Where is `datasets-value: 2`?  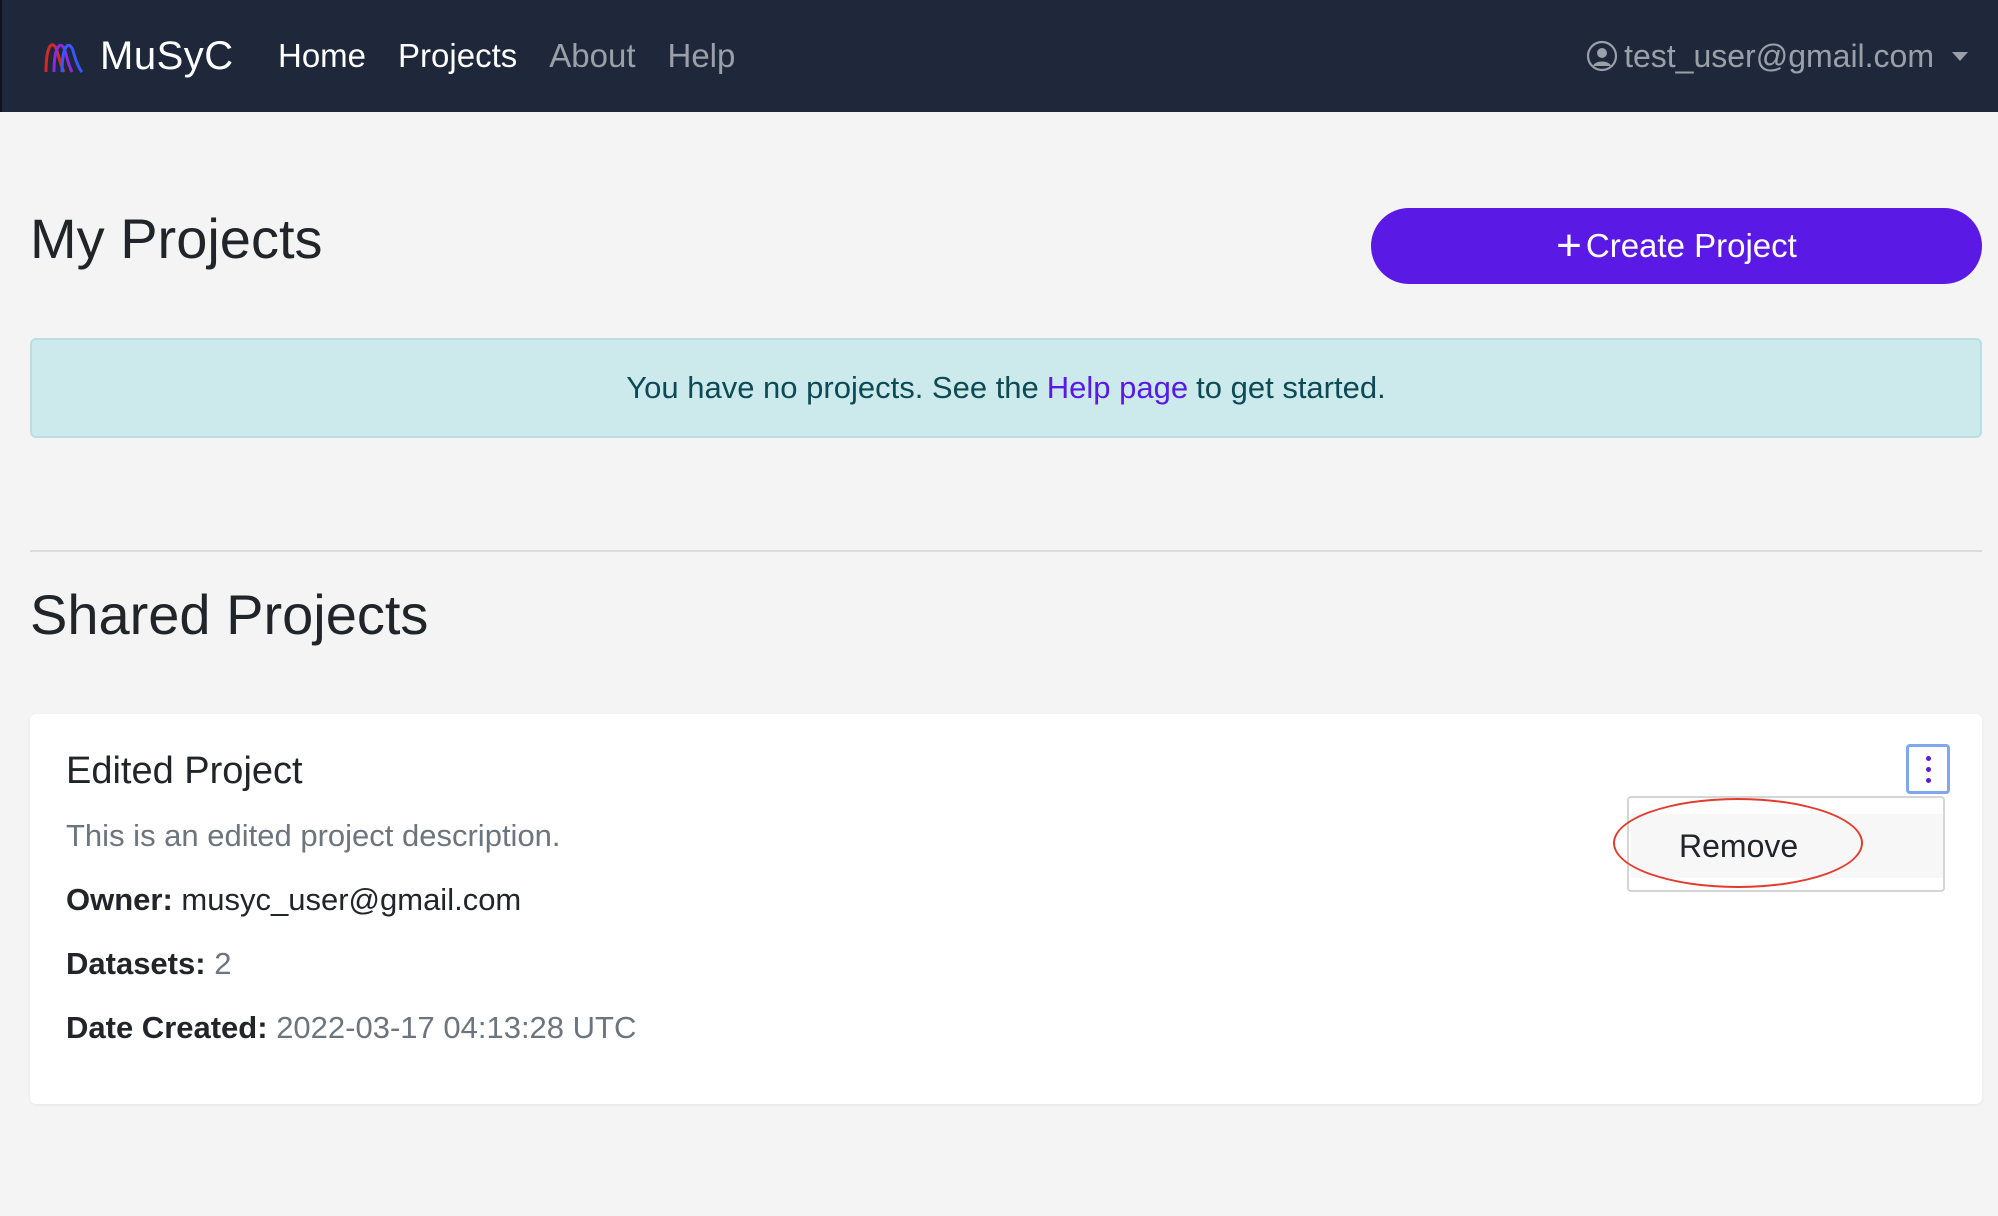 datasets-value: 2 is located at coordinates (223, 963).